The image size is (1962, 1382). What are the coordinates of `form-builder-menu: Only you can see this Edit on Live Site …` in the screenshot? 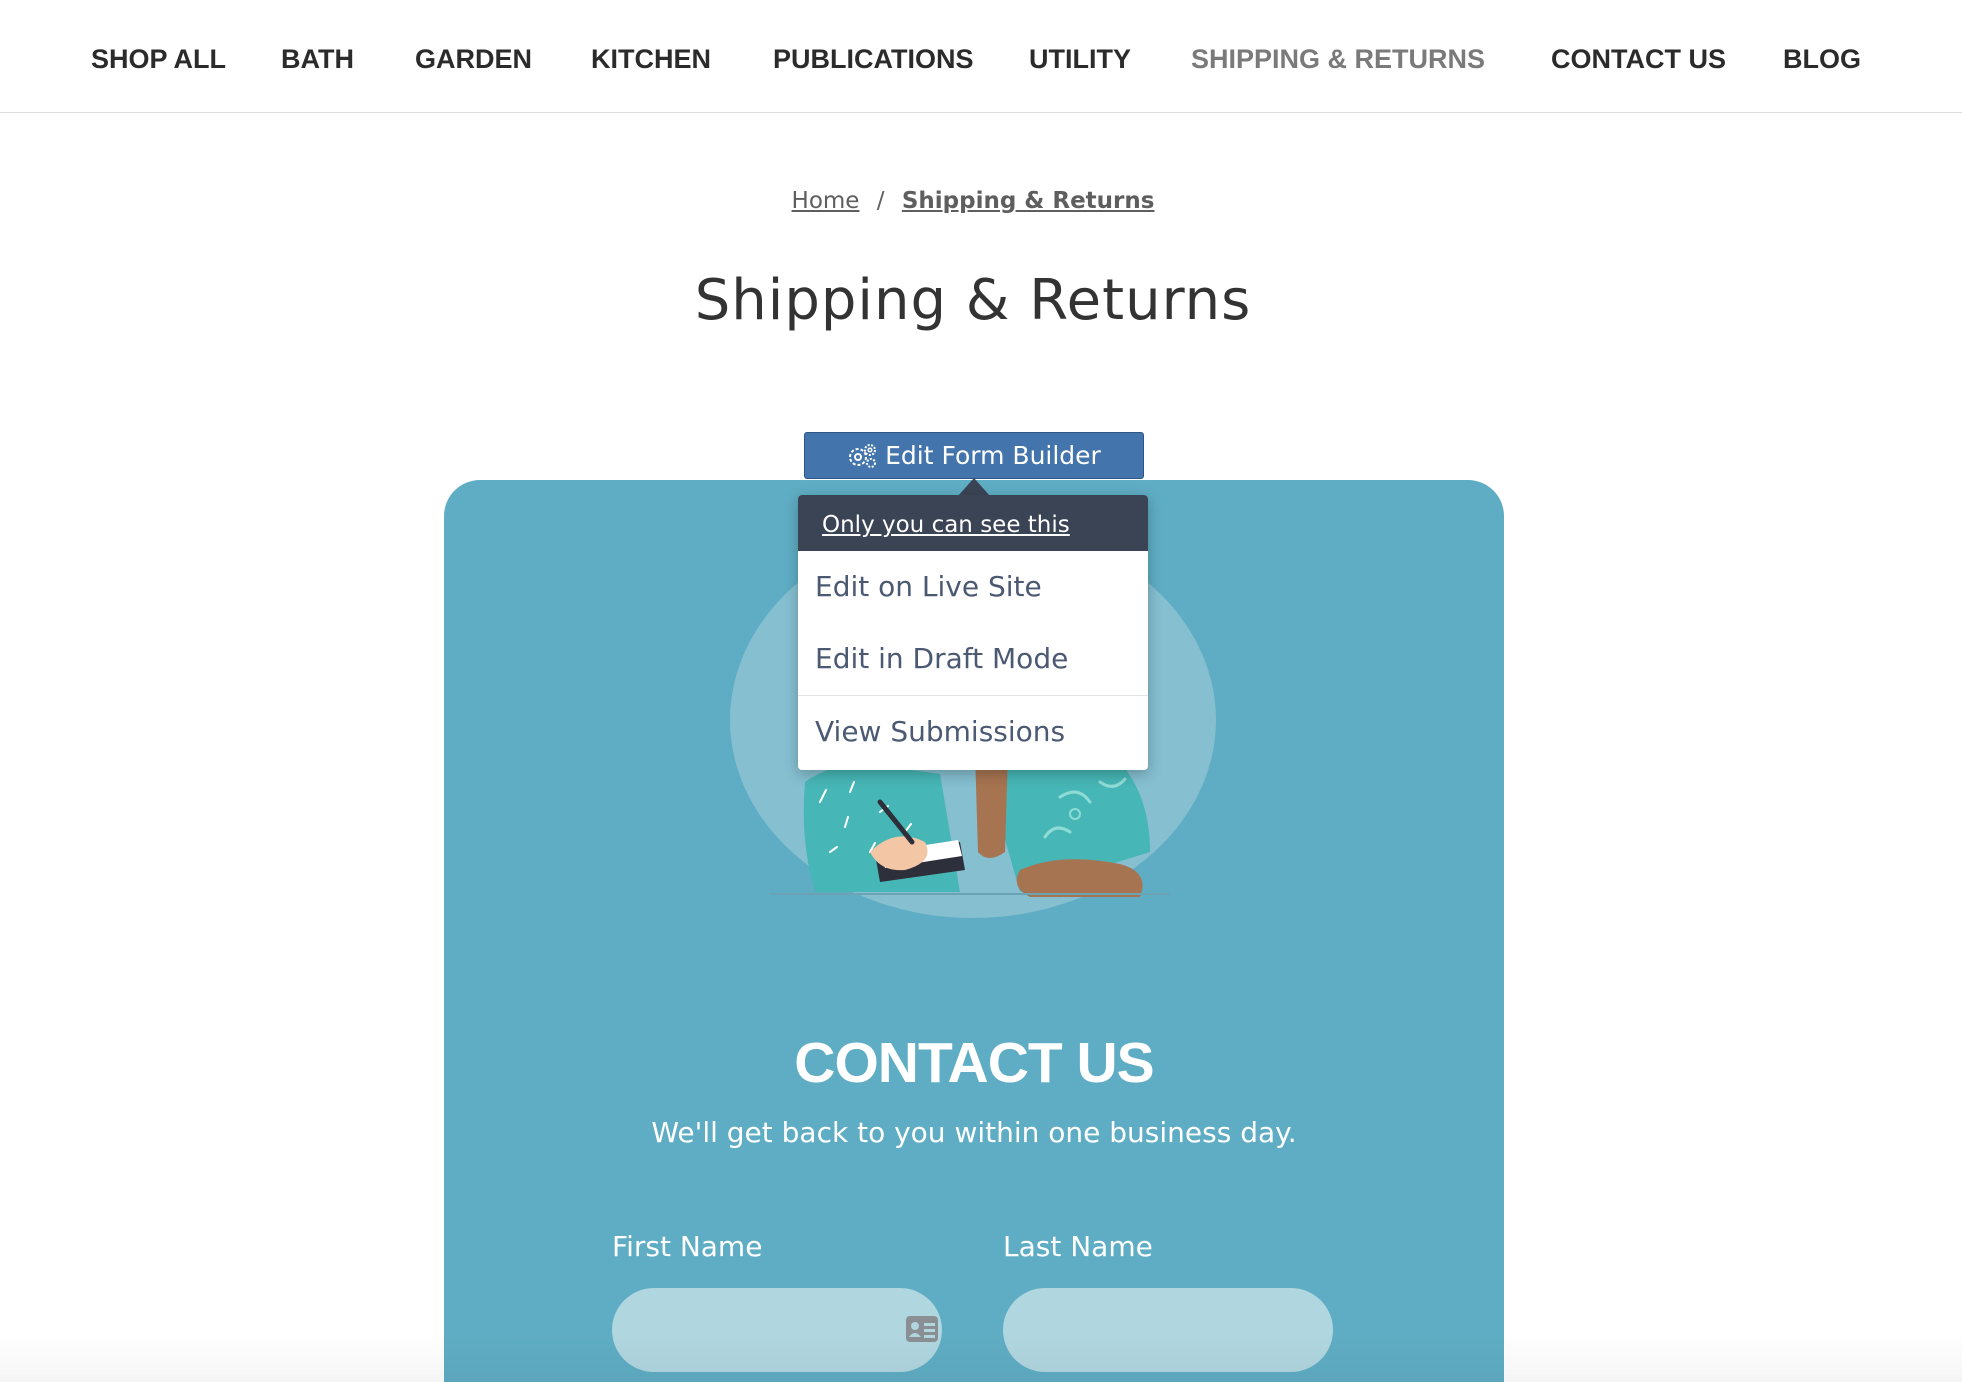 It's located at (973, 632).